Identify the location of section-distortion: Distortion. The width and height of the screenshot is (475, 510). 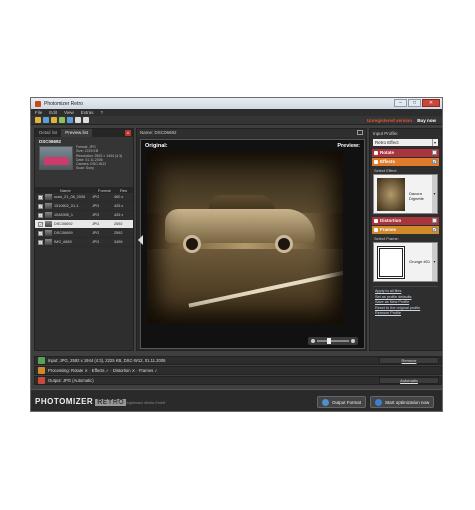
(405, 221).